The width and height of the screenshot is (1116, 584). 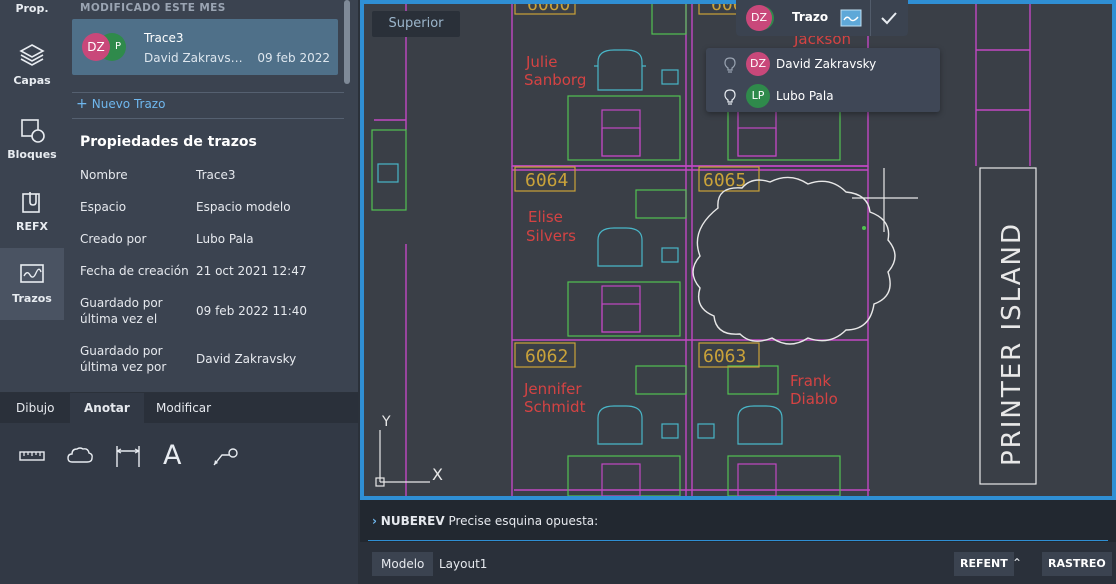 What do you see at coordinates (386, 422) in the screenshot?
I see `ucs-y-label: Y` at bounding box center [386, 422].